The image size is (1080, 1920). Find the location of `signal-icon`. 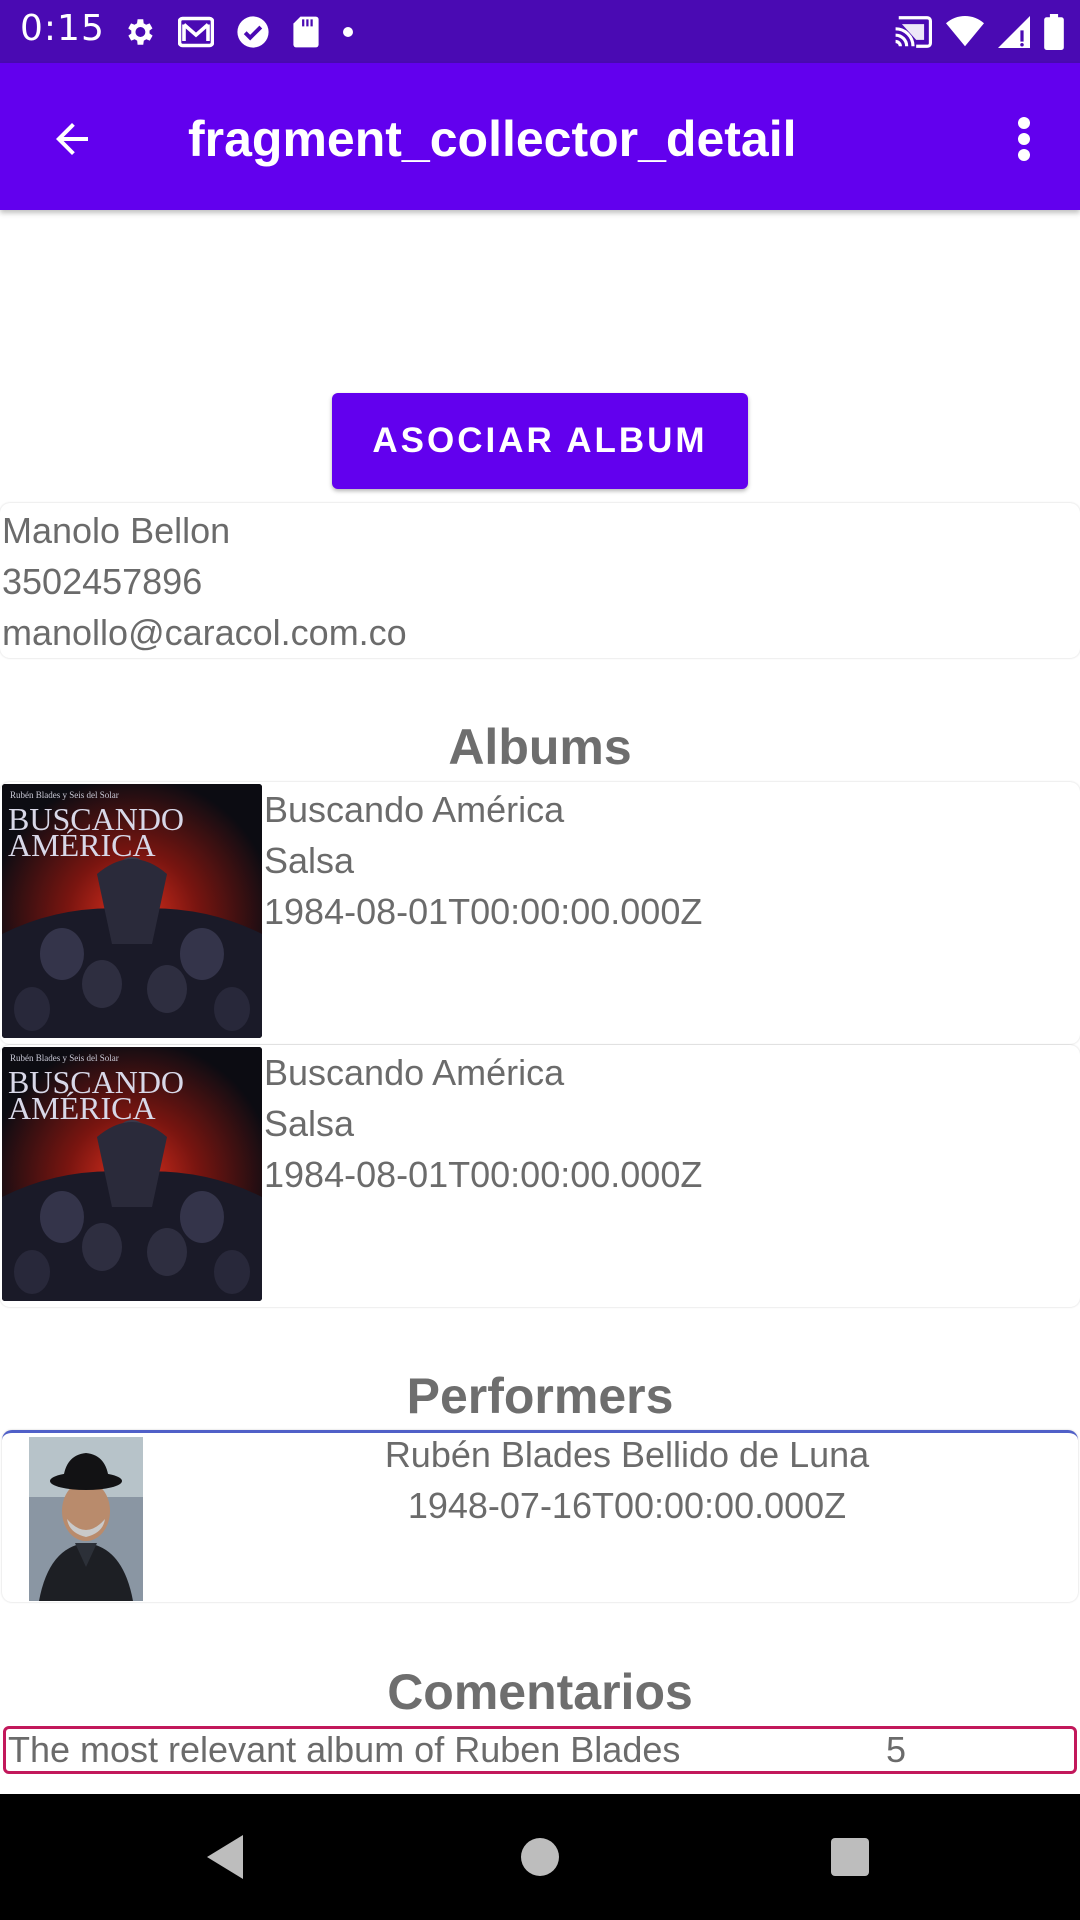

signal-icon is located at coordinates (1014, 32).